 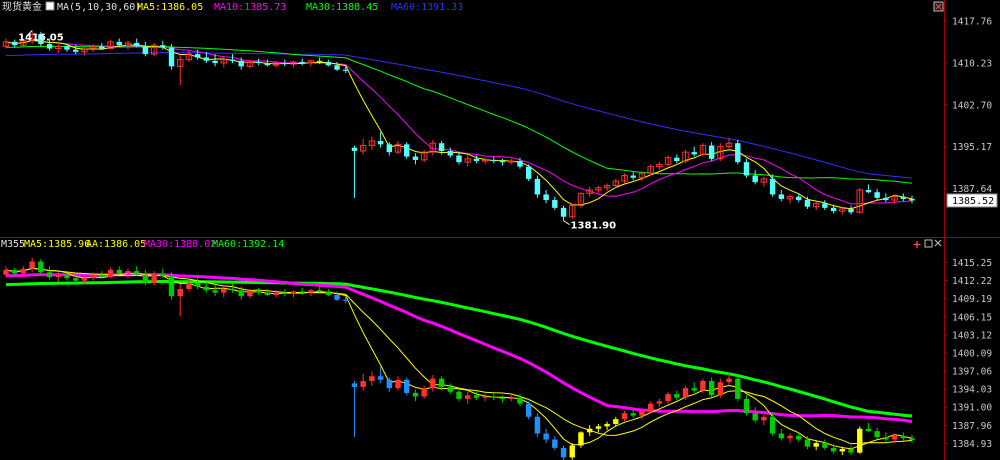 I want to click on instrument-title: 现货黄金, so click(x=22, y=6).